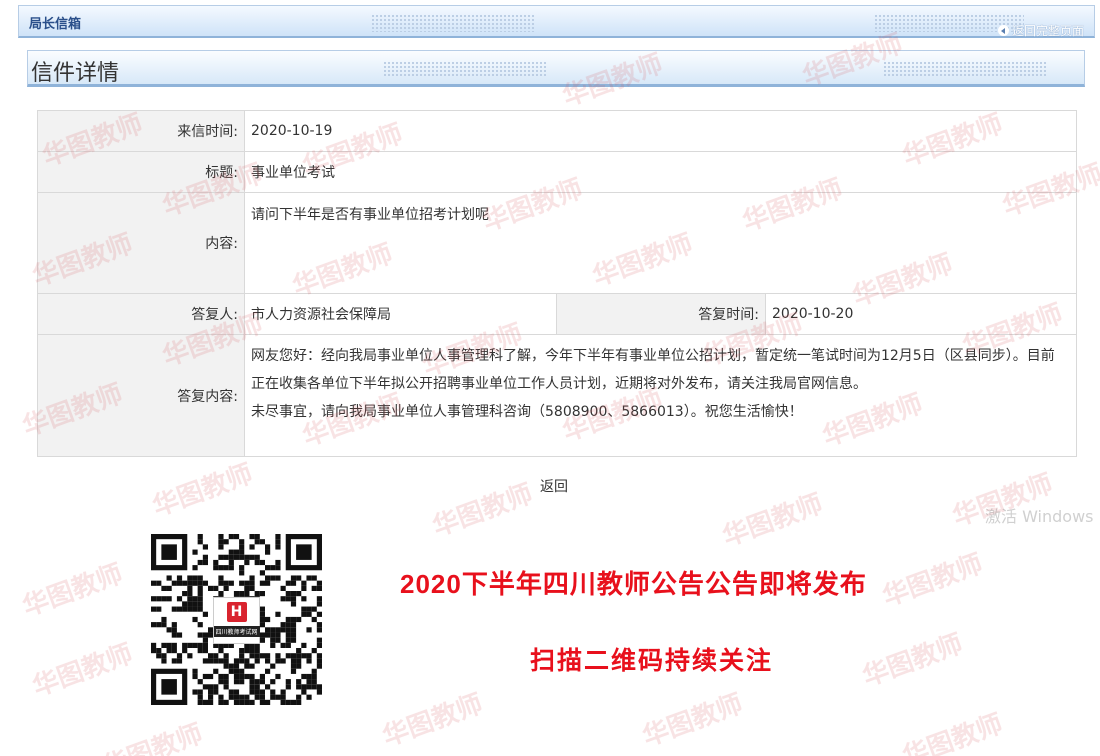  I want to click on subject-label: 标题:, so click(141, 172).